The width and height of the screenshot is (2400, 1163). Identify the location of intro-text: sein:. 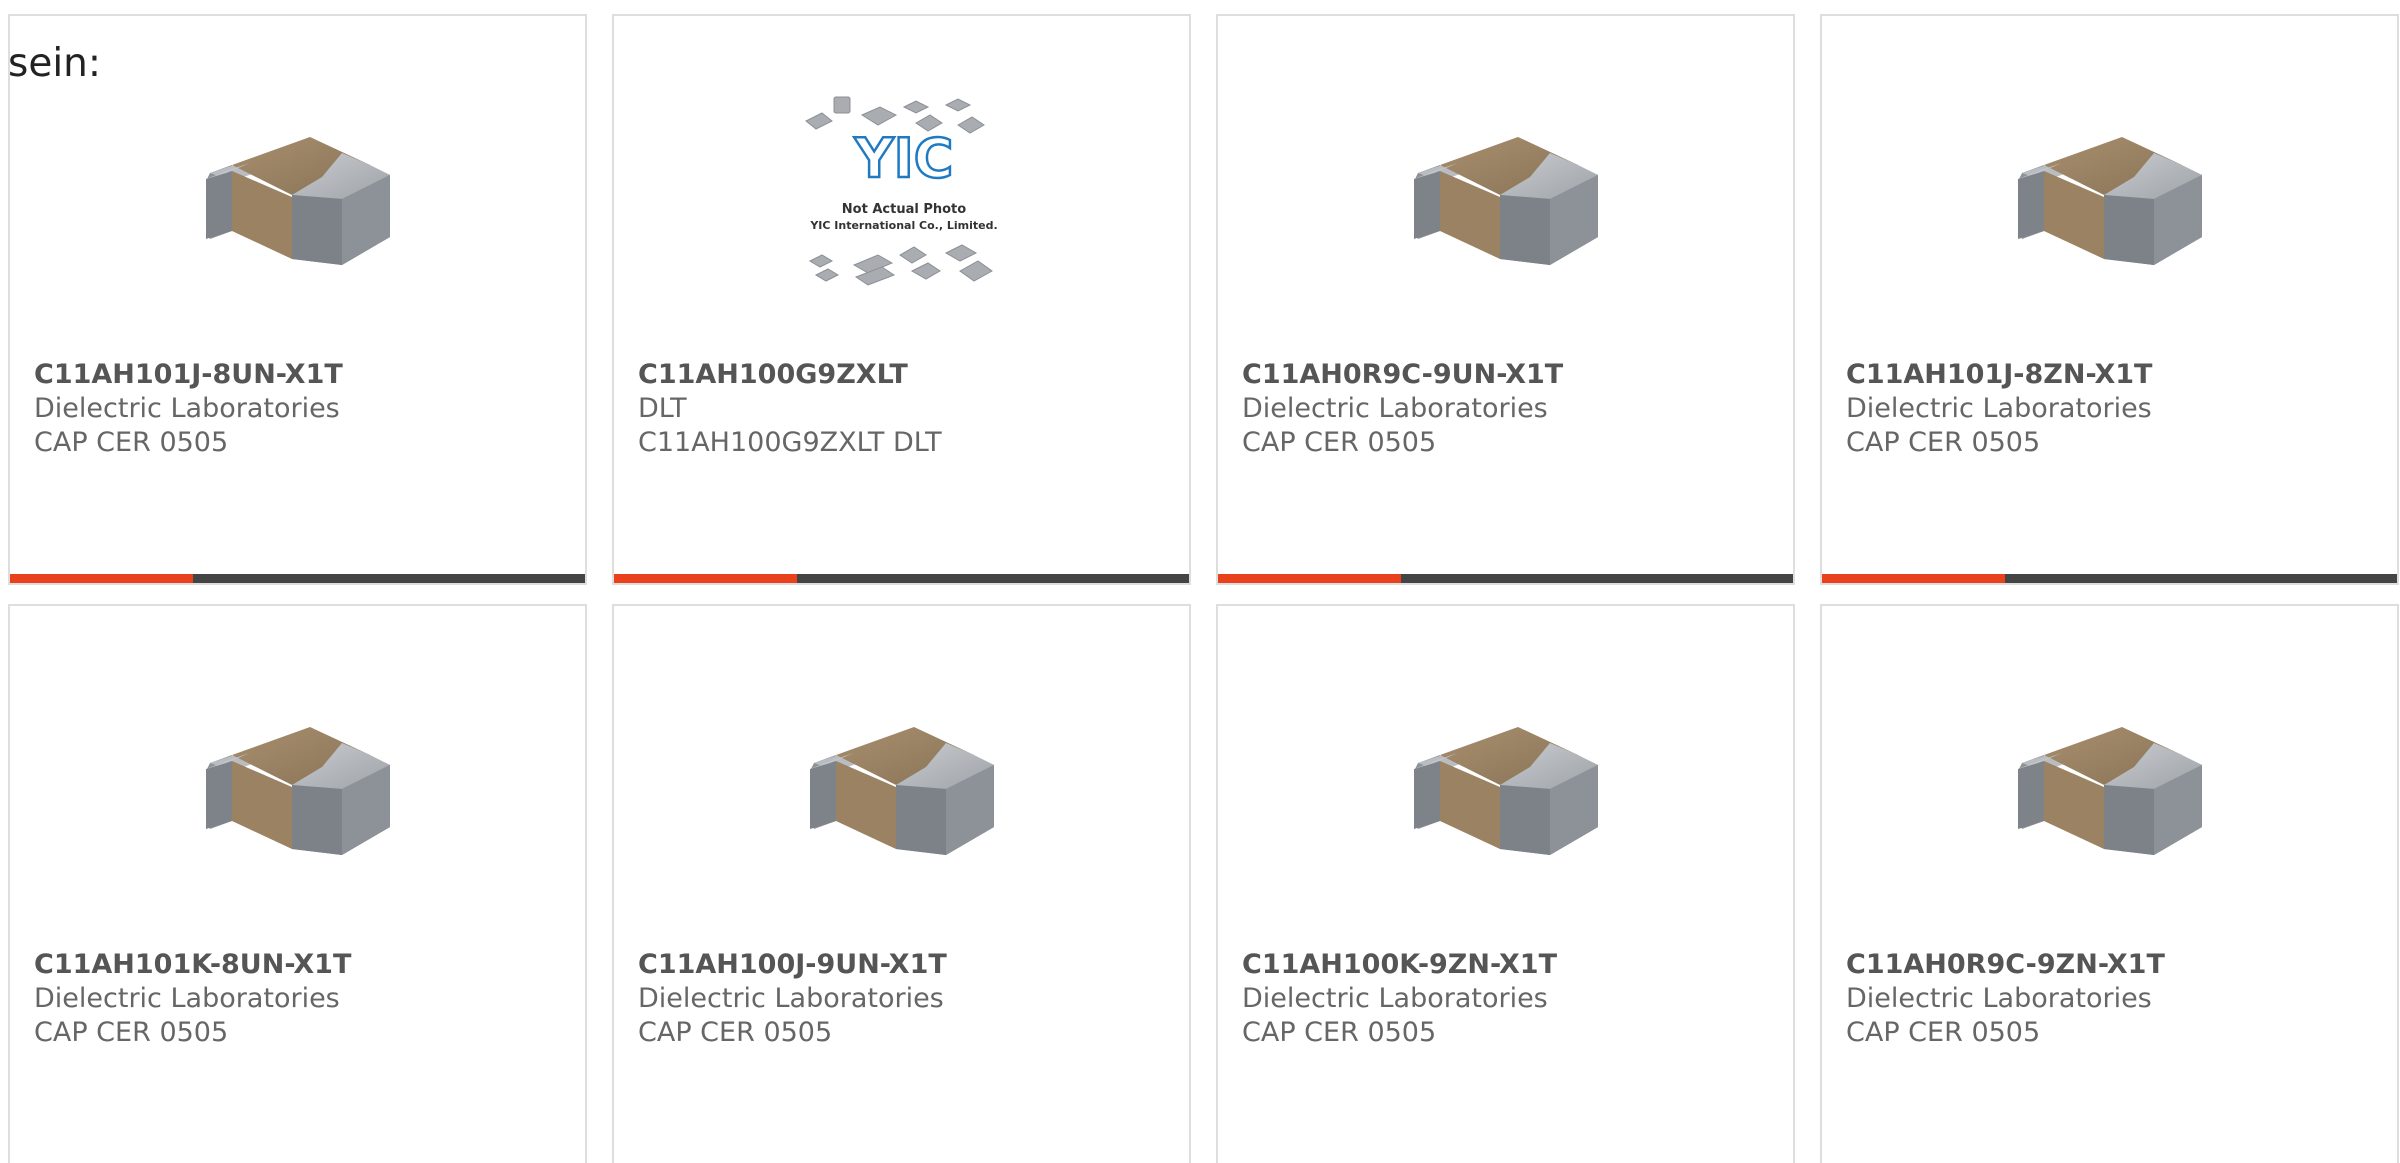
(55, 63).